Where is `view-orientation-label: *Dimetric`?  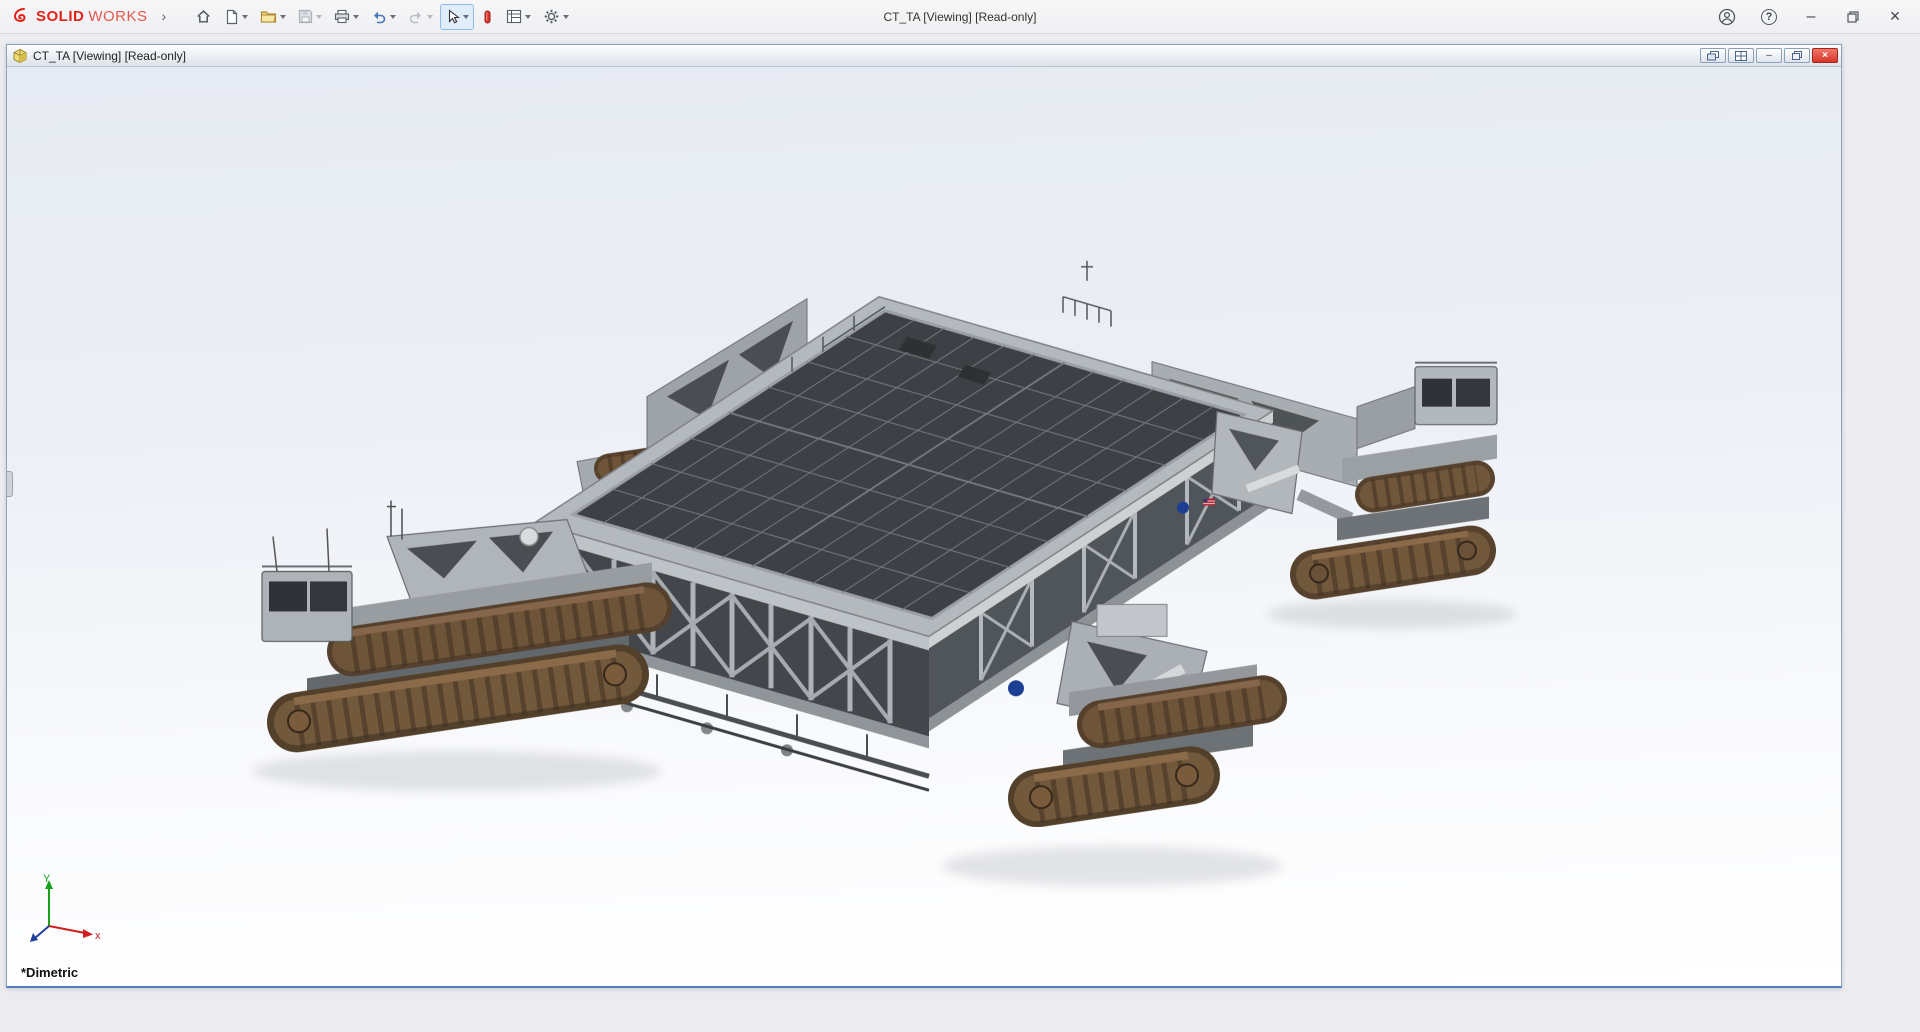
view-orientation-label: *Dimetric is located at coordinates (50, 972).